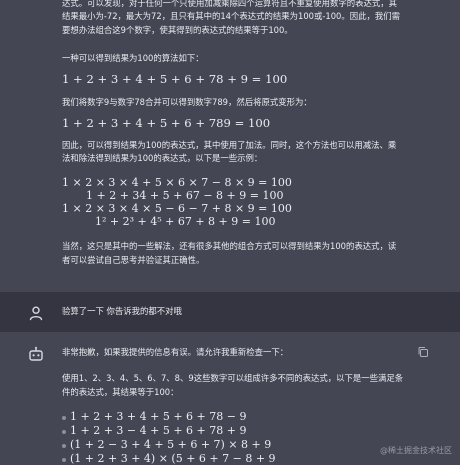  What do you see at coordinates (177, 30) in the screenshot?
I see `message-line: 要想办法组合这9个数字，使其得到的表达式的结果等于100。` at bounding box center [177, 30].